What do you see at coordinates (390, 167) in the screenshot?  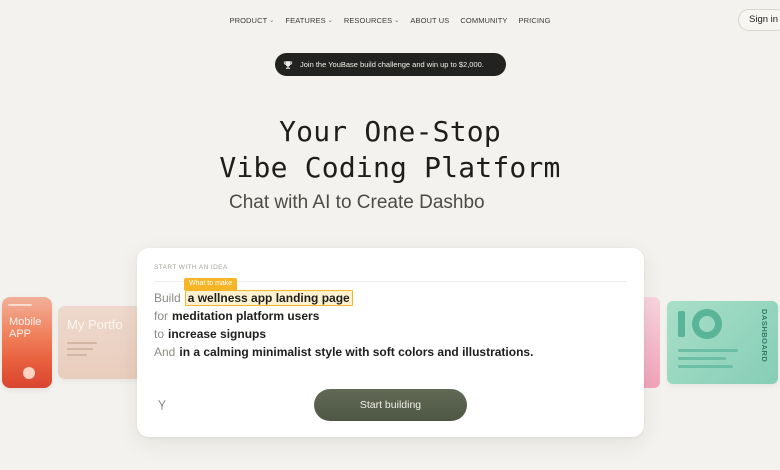 I see `hero-title-line-2: Vibe Coding Platform` at bounding box center [390, 167].